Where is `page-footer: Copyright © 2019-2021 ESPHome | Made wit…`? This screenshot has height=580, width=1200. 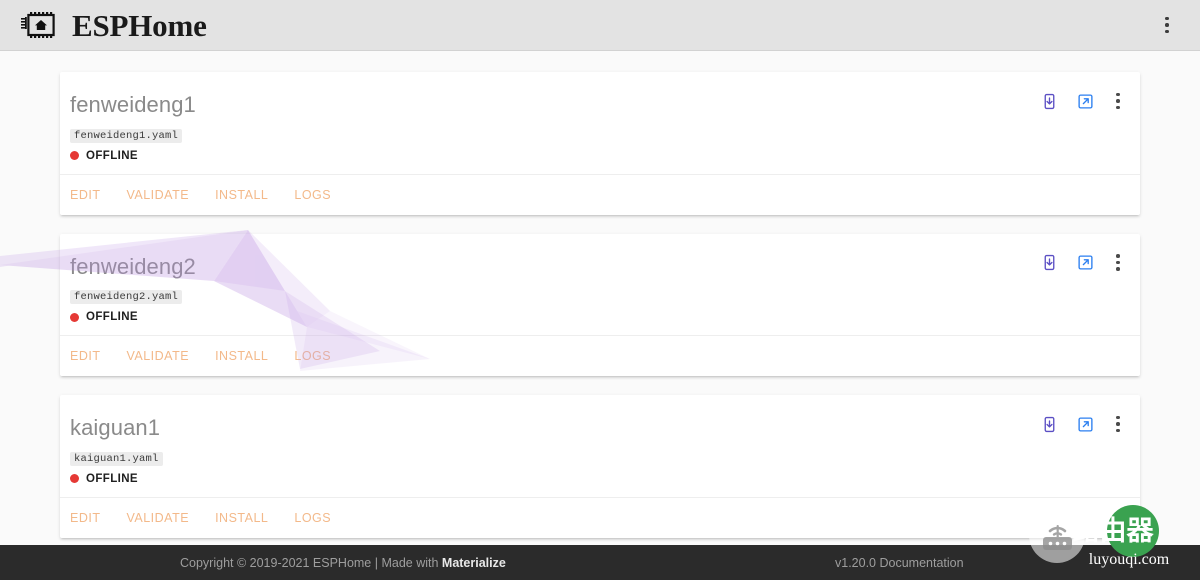
page-footer: Copyright © 2019-2021 ESPHome | Made wit… is located at coordinates (600, 562).